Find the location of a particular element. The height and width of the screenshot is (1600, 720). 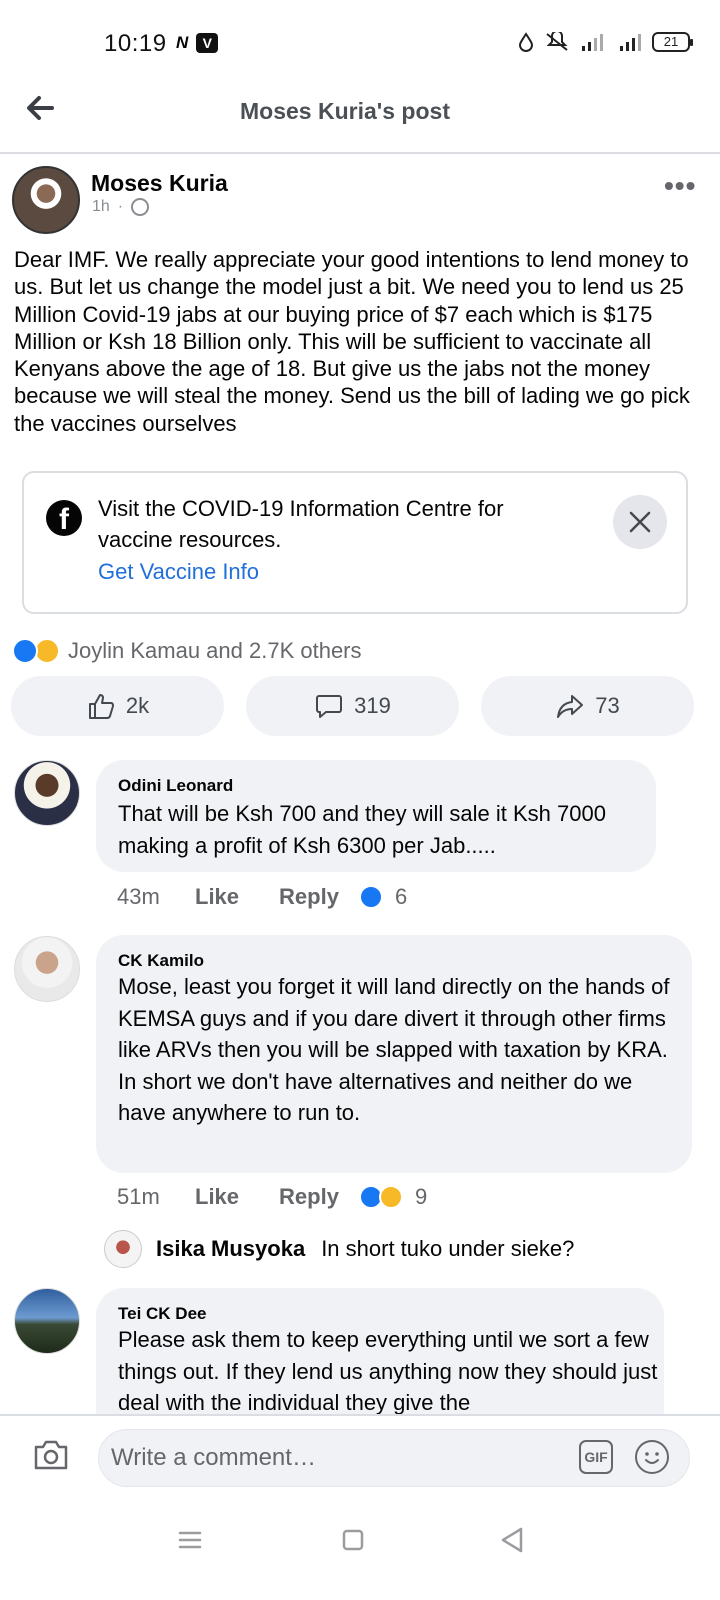

comment-input: Write a comment… GIF is located at coordinates (394, 1458).